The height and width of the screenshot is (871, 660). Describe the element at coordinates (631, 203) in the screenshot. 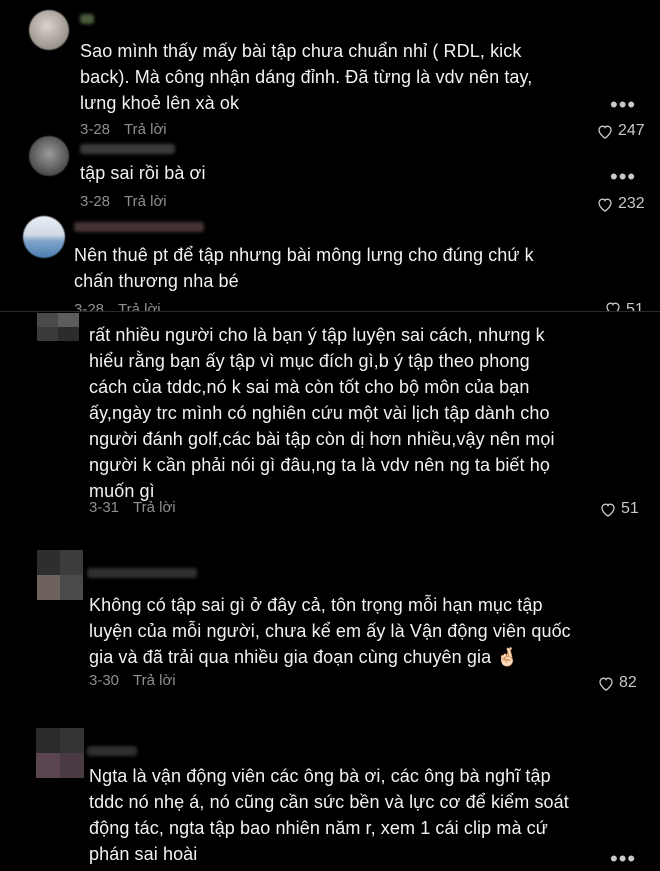

I see `like-count: 232` at that location.